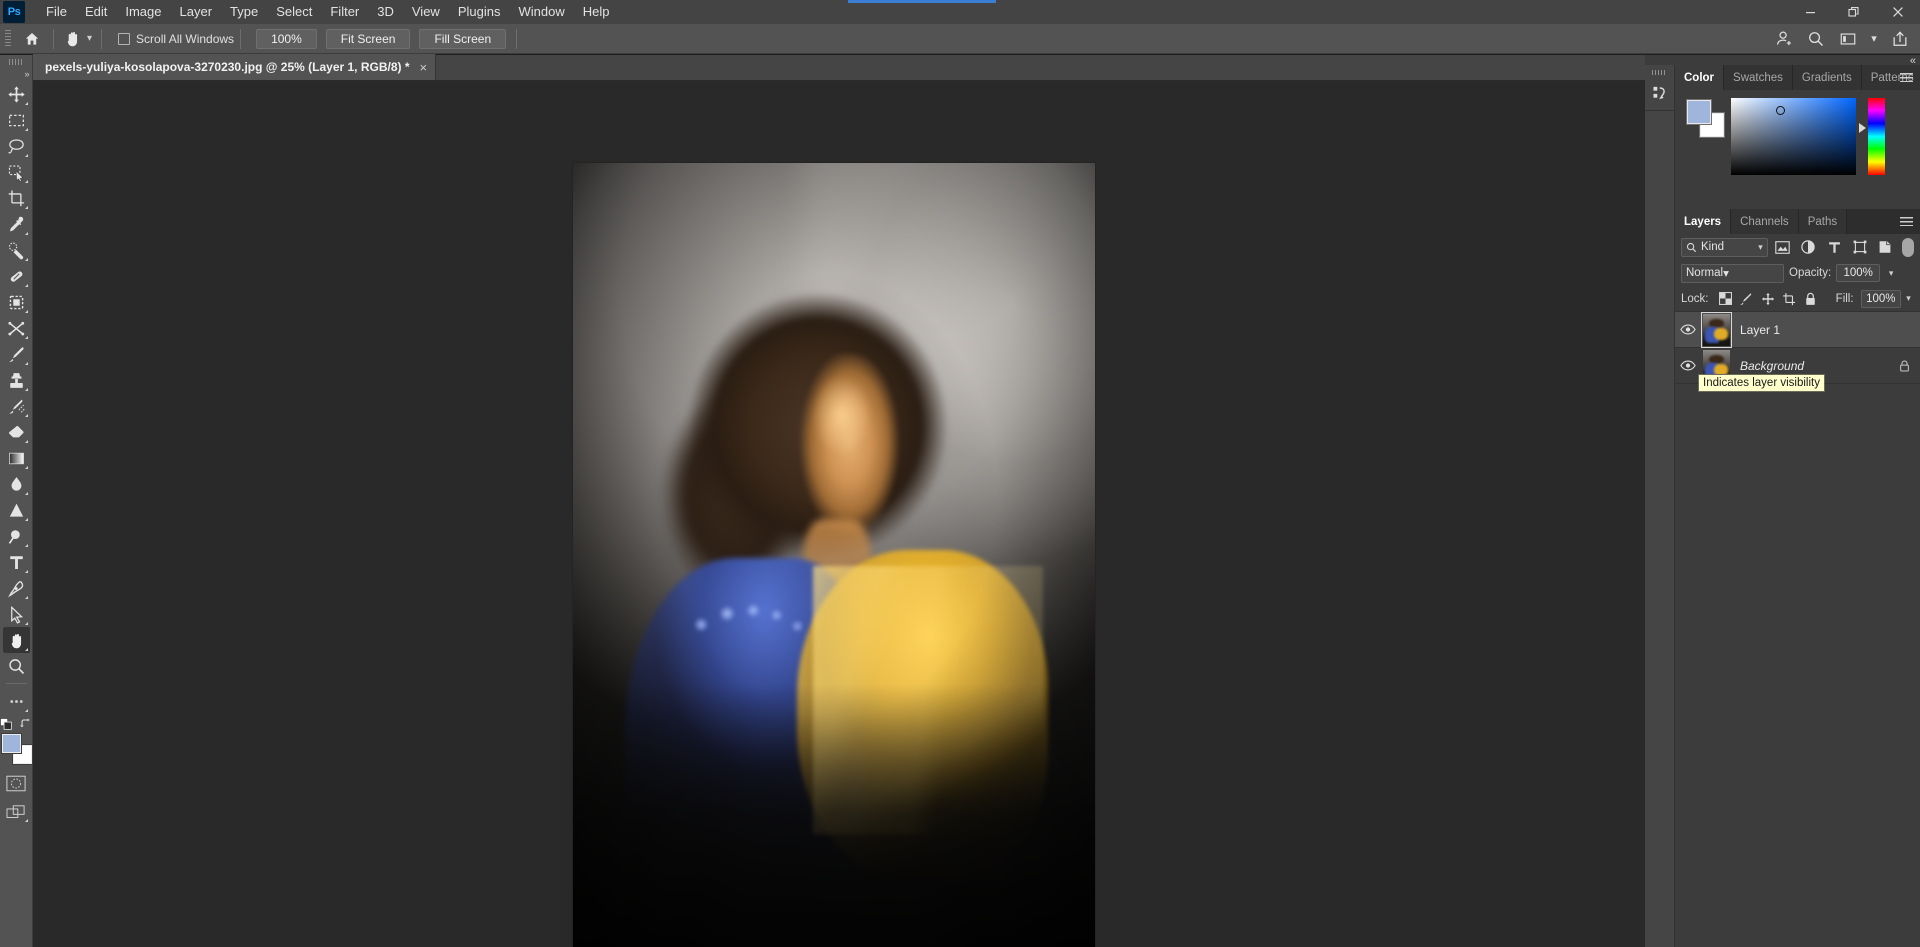 The width and height of the screenshot is (1920, 947). I want to click on tab-swatches: Swatches, so click(1758, 77).